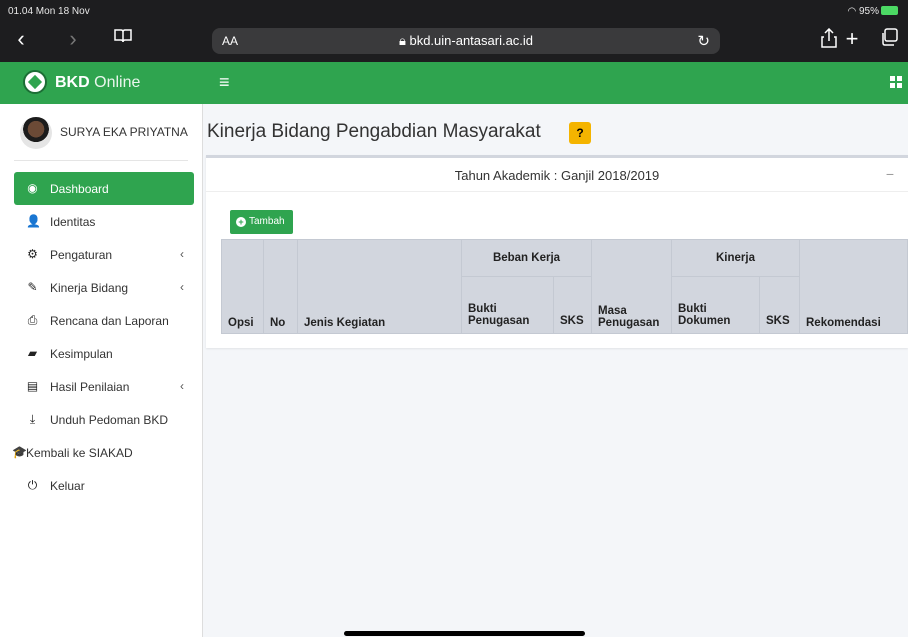  I want to click on url-text: bkd.uin-antasari.ac.id, so click(471, 40).